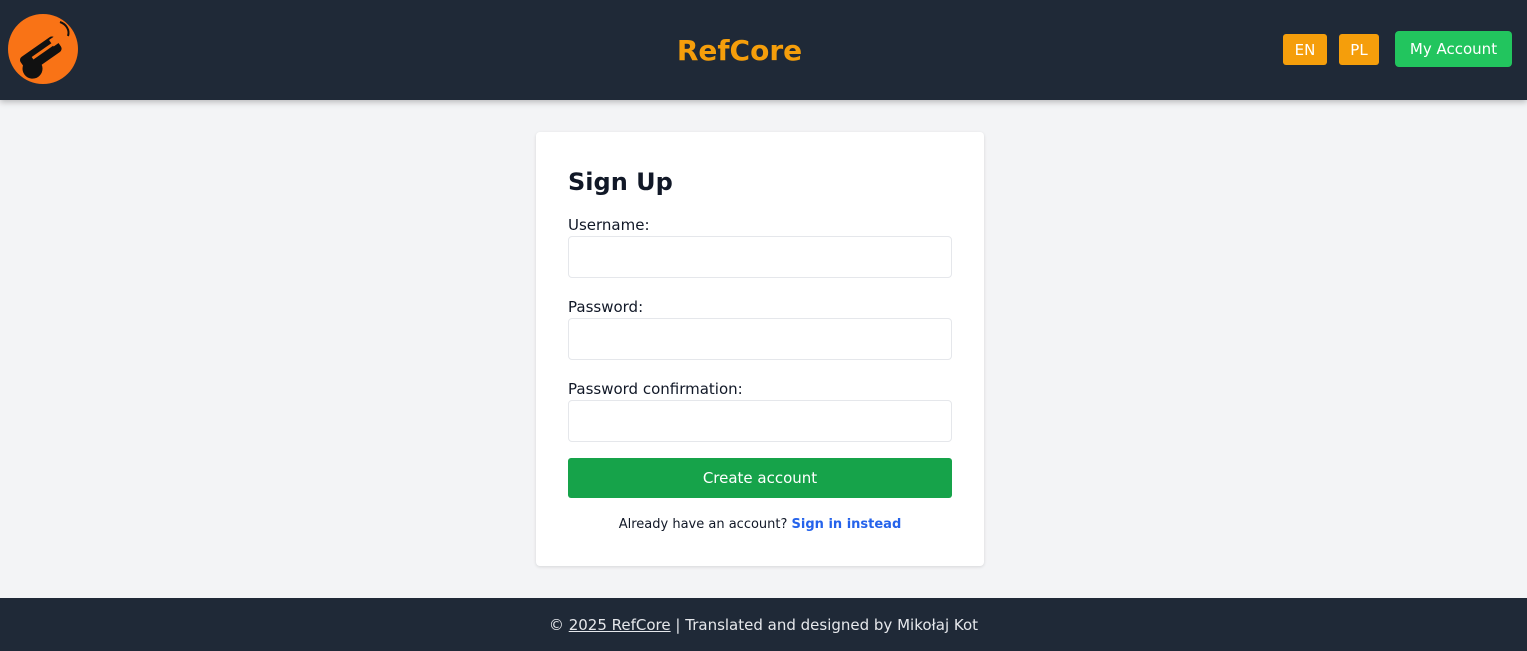  Describe the element at coordinates (620, 182) in the screenshot. I see `page-title: Sign Up` at that location.